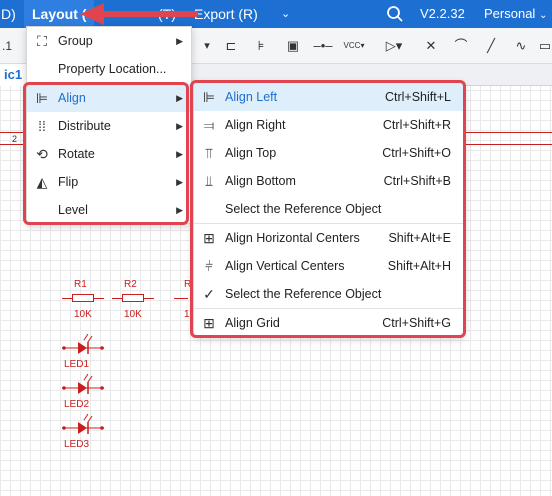 The width and height of the screenshot is (552, 496). Describe the element at coordinates (83, 298) in the screenshot. I see `resistor-r1` at that location.